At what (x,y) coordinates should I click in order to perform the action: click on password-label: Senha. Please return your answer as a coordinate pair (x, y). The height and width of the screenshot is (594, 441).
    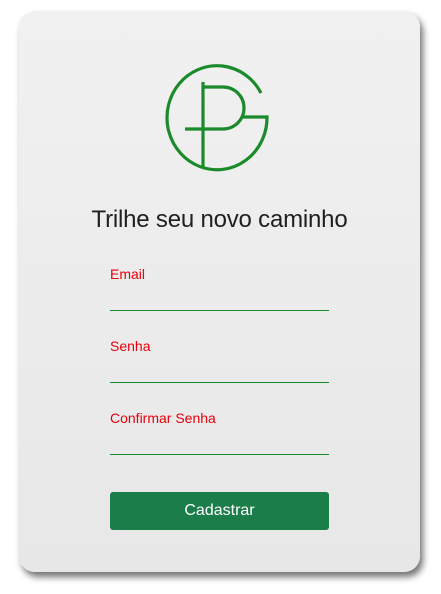
    Looking at the image, I should click on (130, 346).